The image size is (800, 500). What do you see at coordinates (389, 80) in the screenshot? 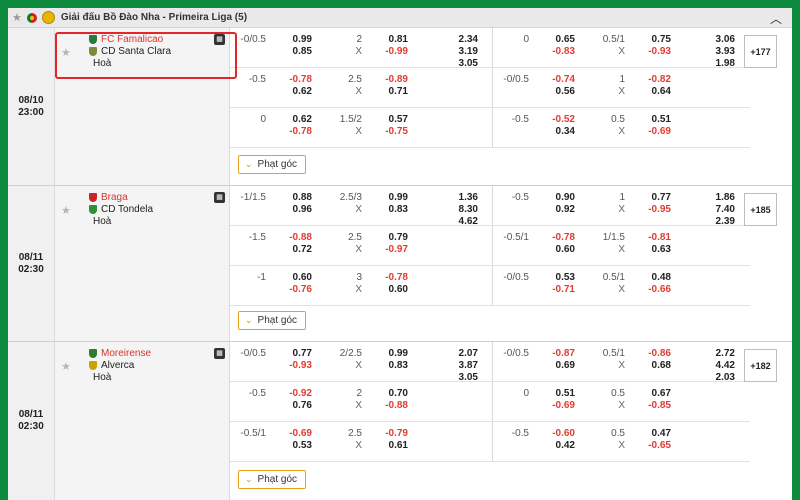
I see `over-odds: -0.89` at bounding box center [389, 80].